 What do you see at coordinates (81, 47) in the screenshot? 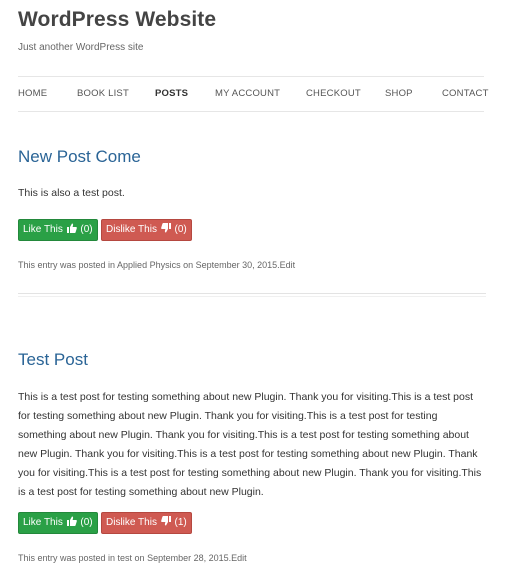
I see `site-description: Just another WordPress site` at bounding box center [81, 47].